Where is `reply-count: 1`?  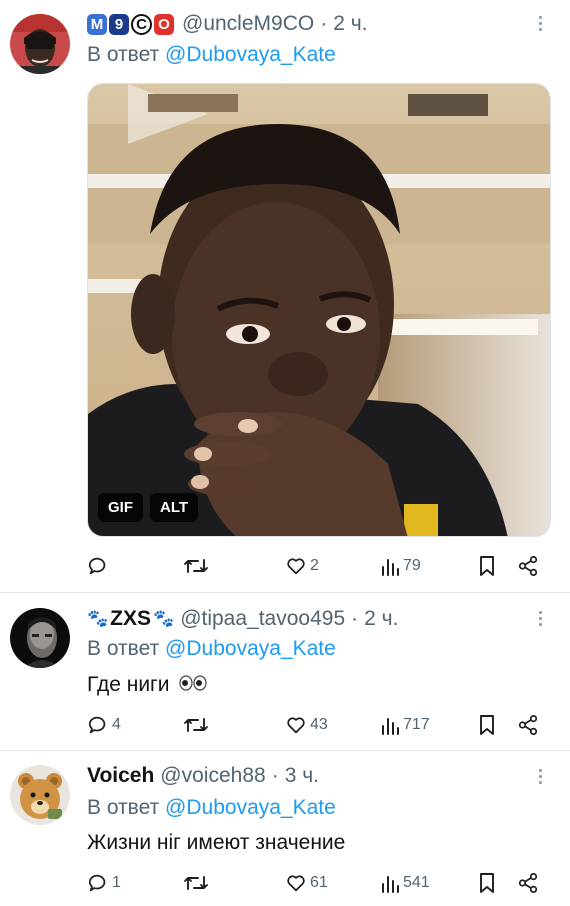 reply-count: 1 is located at coordinates (116, 882).